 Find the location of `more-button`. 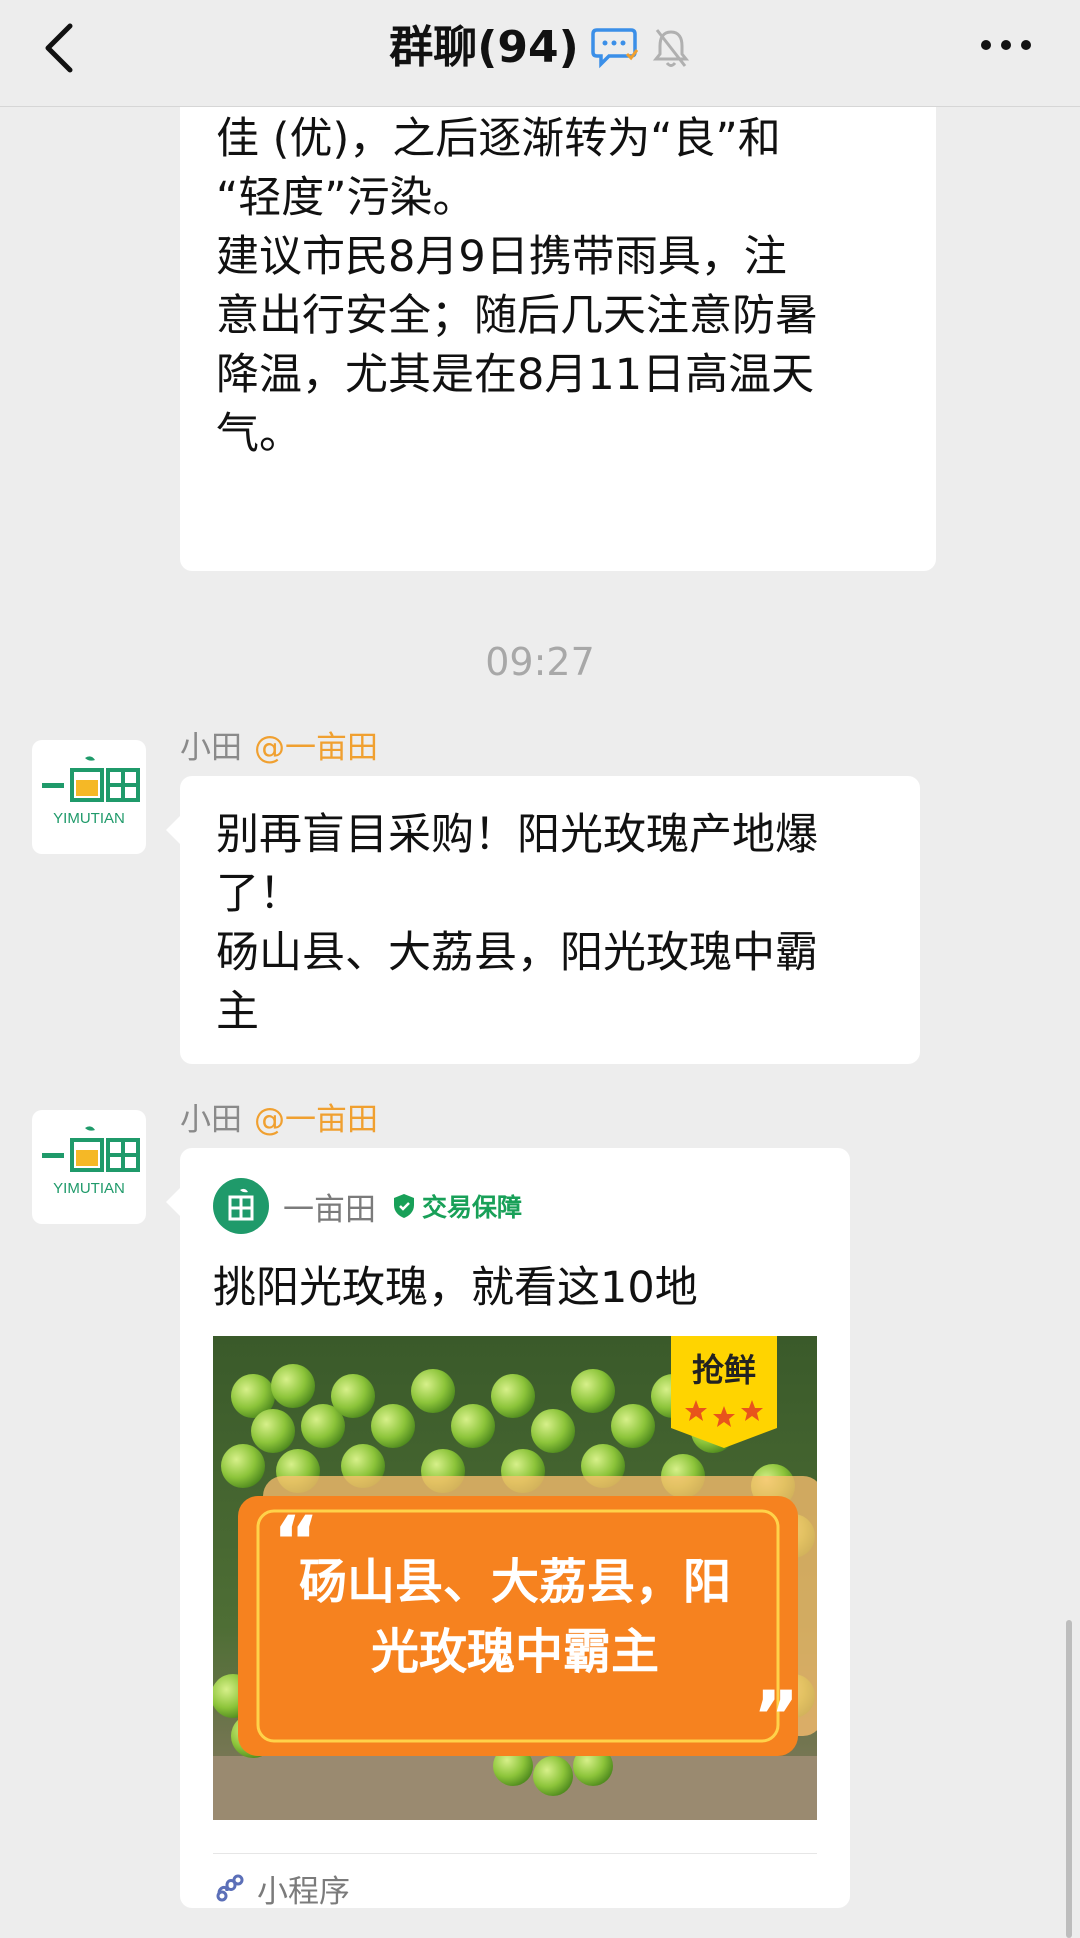

more-button is located at coordinates (1006, 45).